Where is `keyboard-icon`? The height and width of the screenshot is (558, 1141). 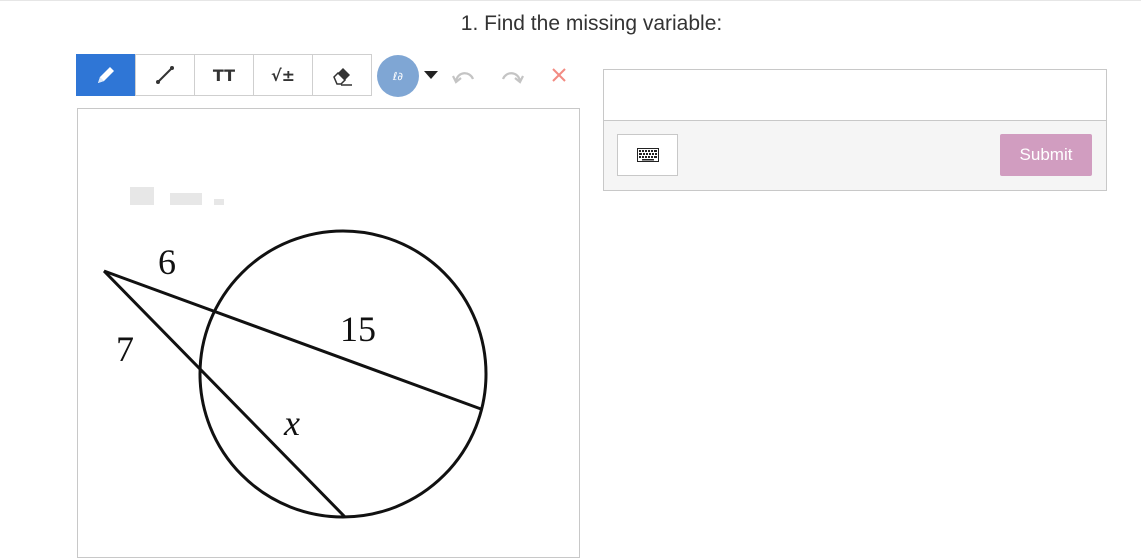 keyboard-icon is located at coordinates (647, 155).